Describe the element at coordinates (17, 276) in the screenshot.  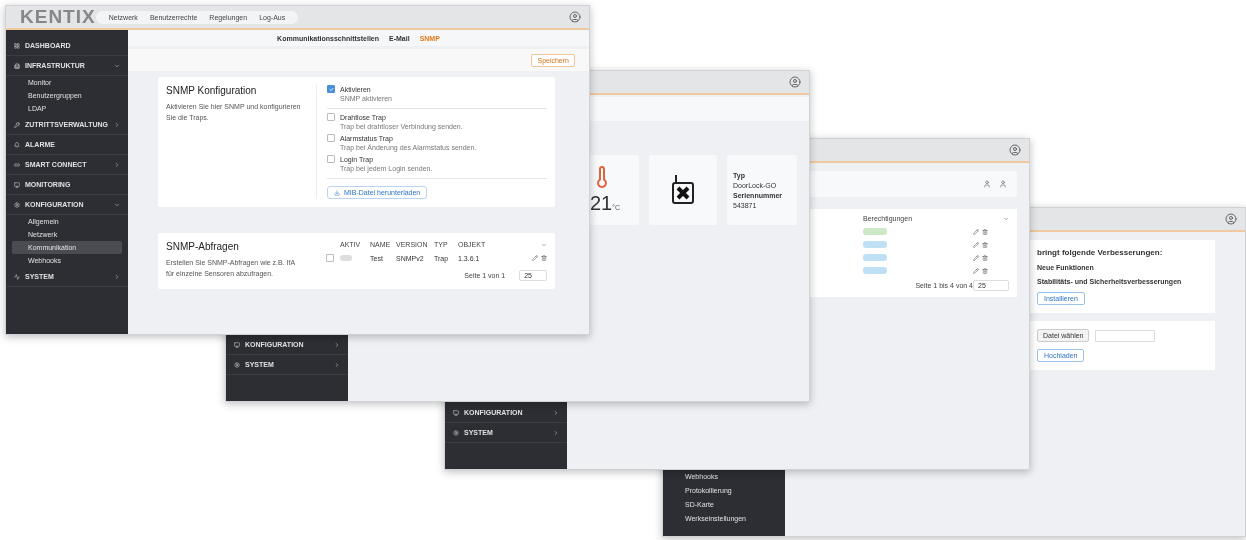
I see `activity-icon` at that location.